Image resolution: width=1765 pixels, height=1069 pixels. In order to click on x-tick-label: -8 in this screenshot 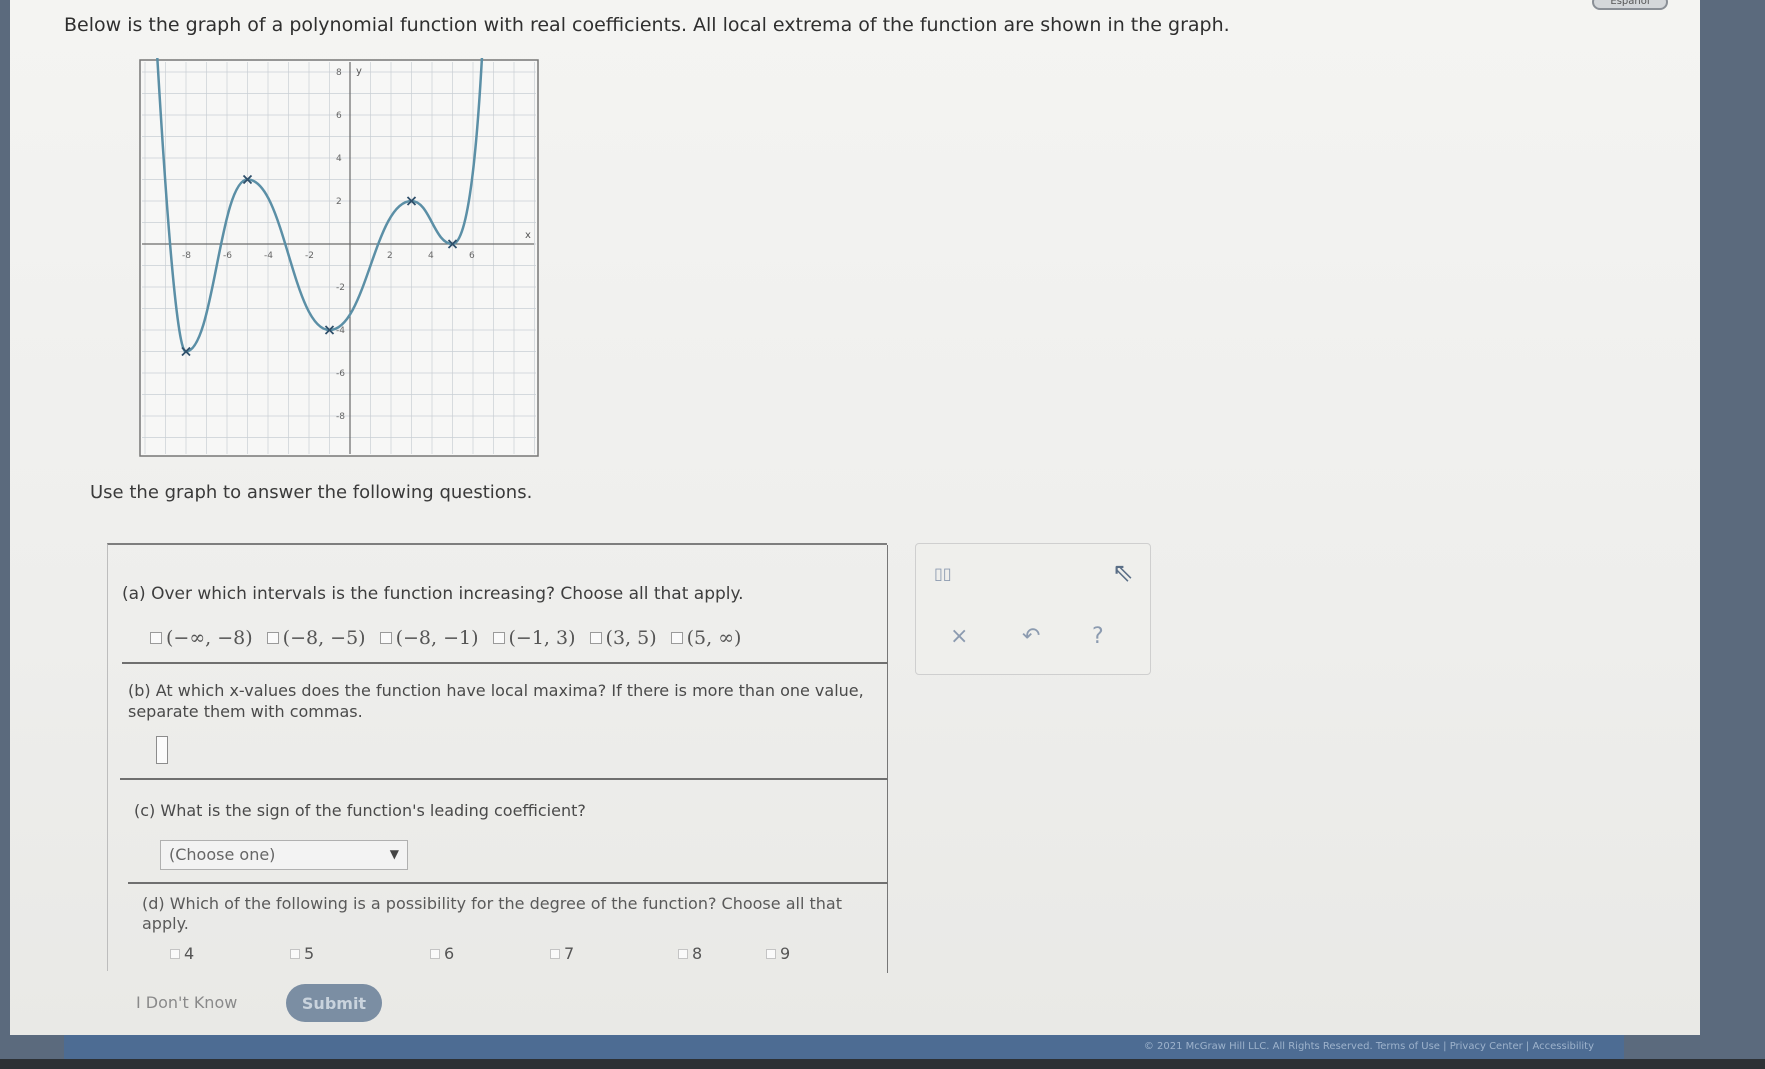, I will do `click(186, 256)`.